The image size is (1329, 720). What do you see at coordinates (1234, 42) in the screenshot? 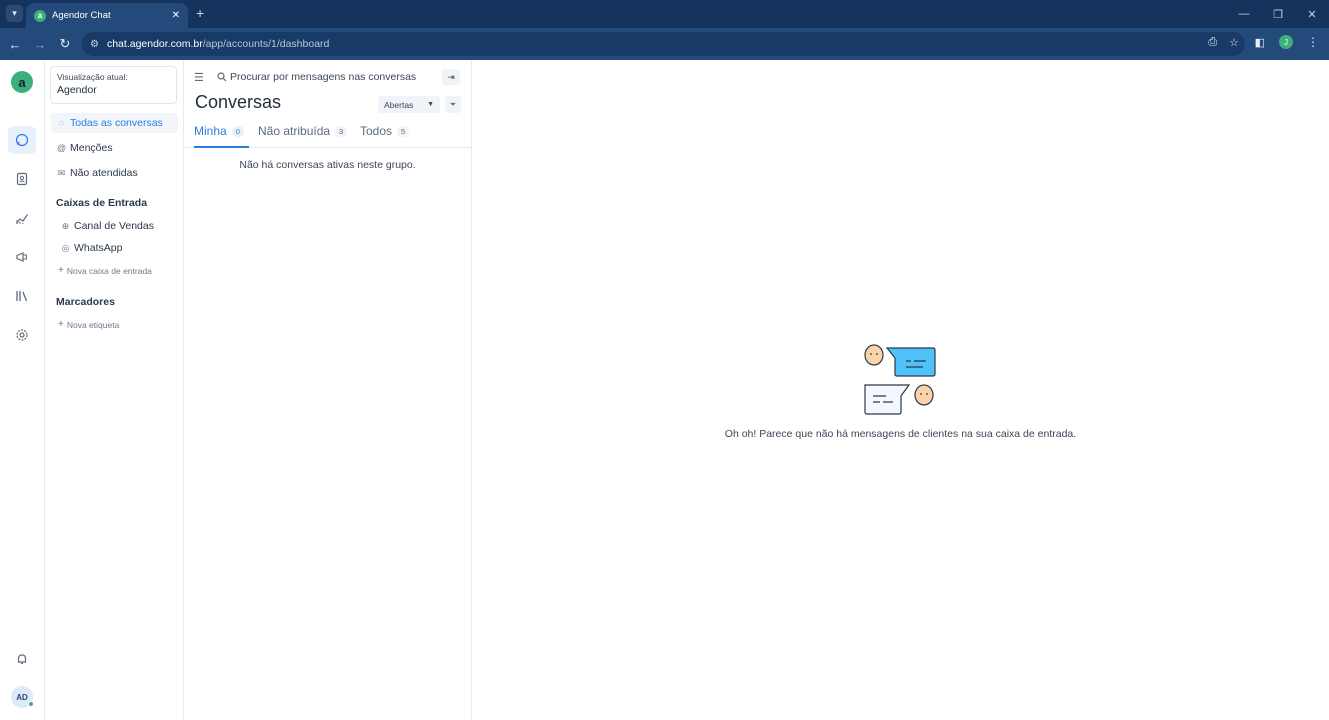
I see `bookmark-star-icon: ☆` at bounding box center [1234, 42].